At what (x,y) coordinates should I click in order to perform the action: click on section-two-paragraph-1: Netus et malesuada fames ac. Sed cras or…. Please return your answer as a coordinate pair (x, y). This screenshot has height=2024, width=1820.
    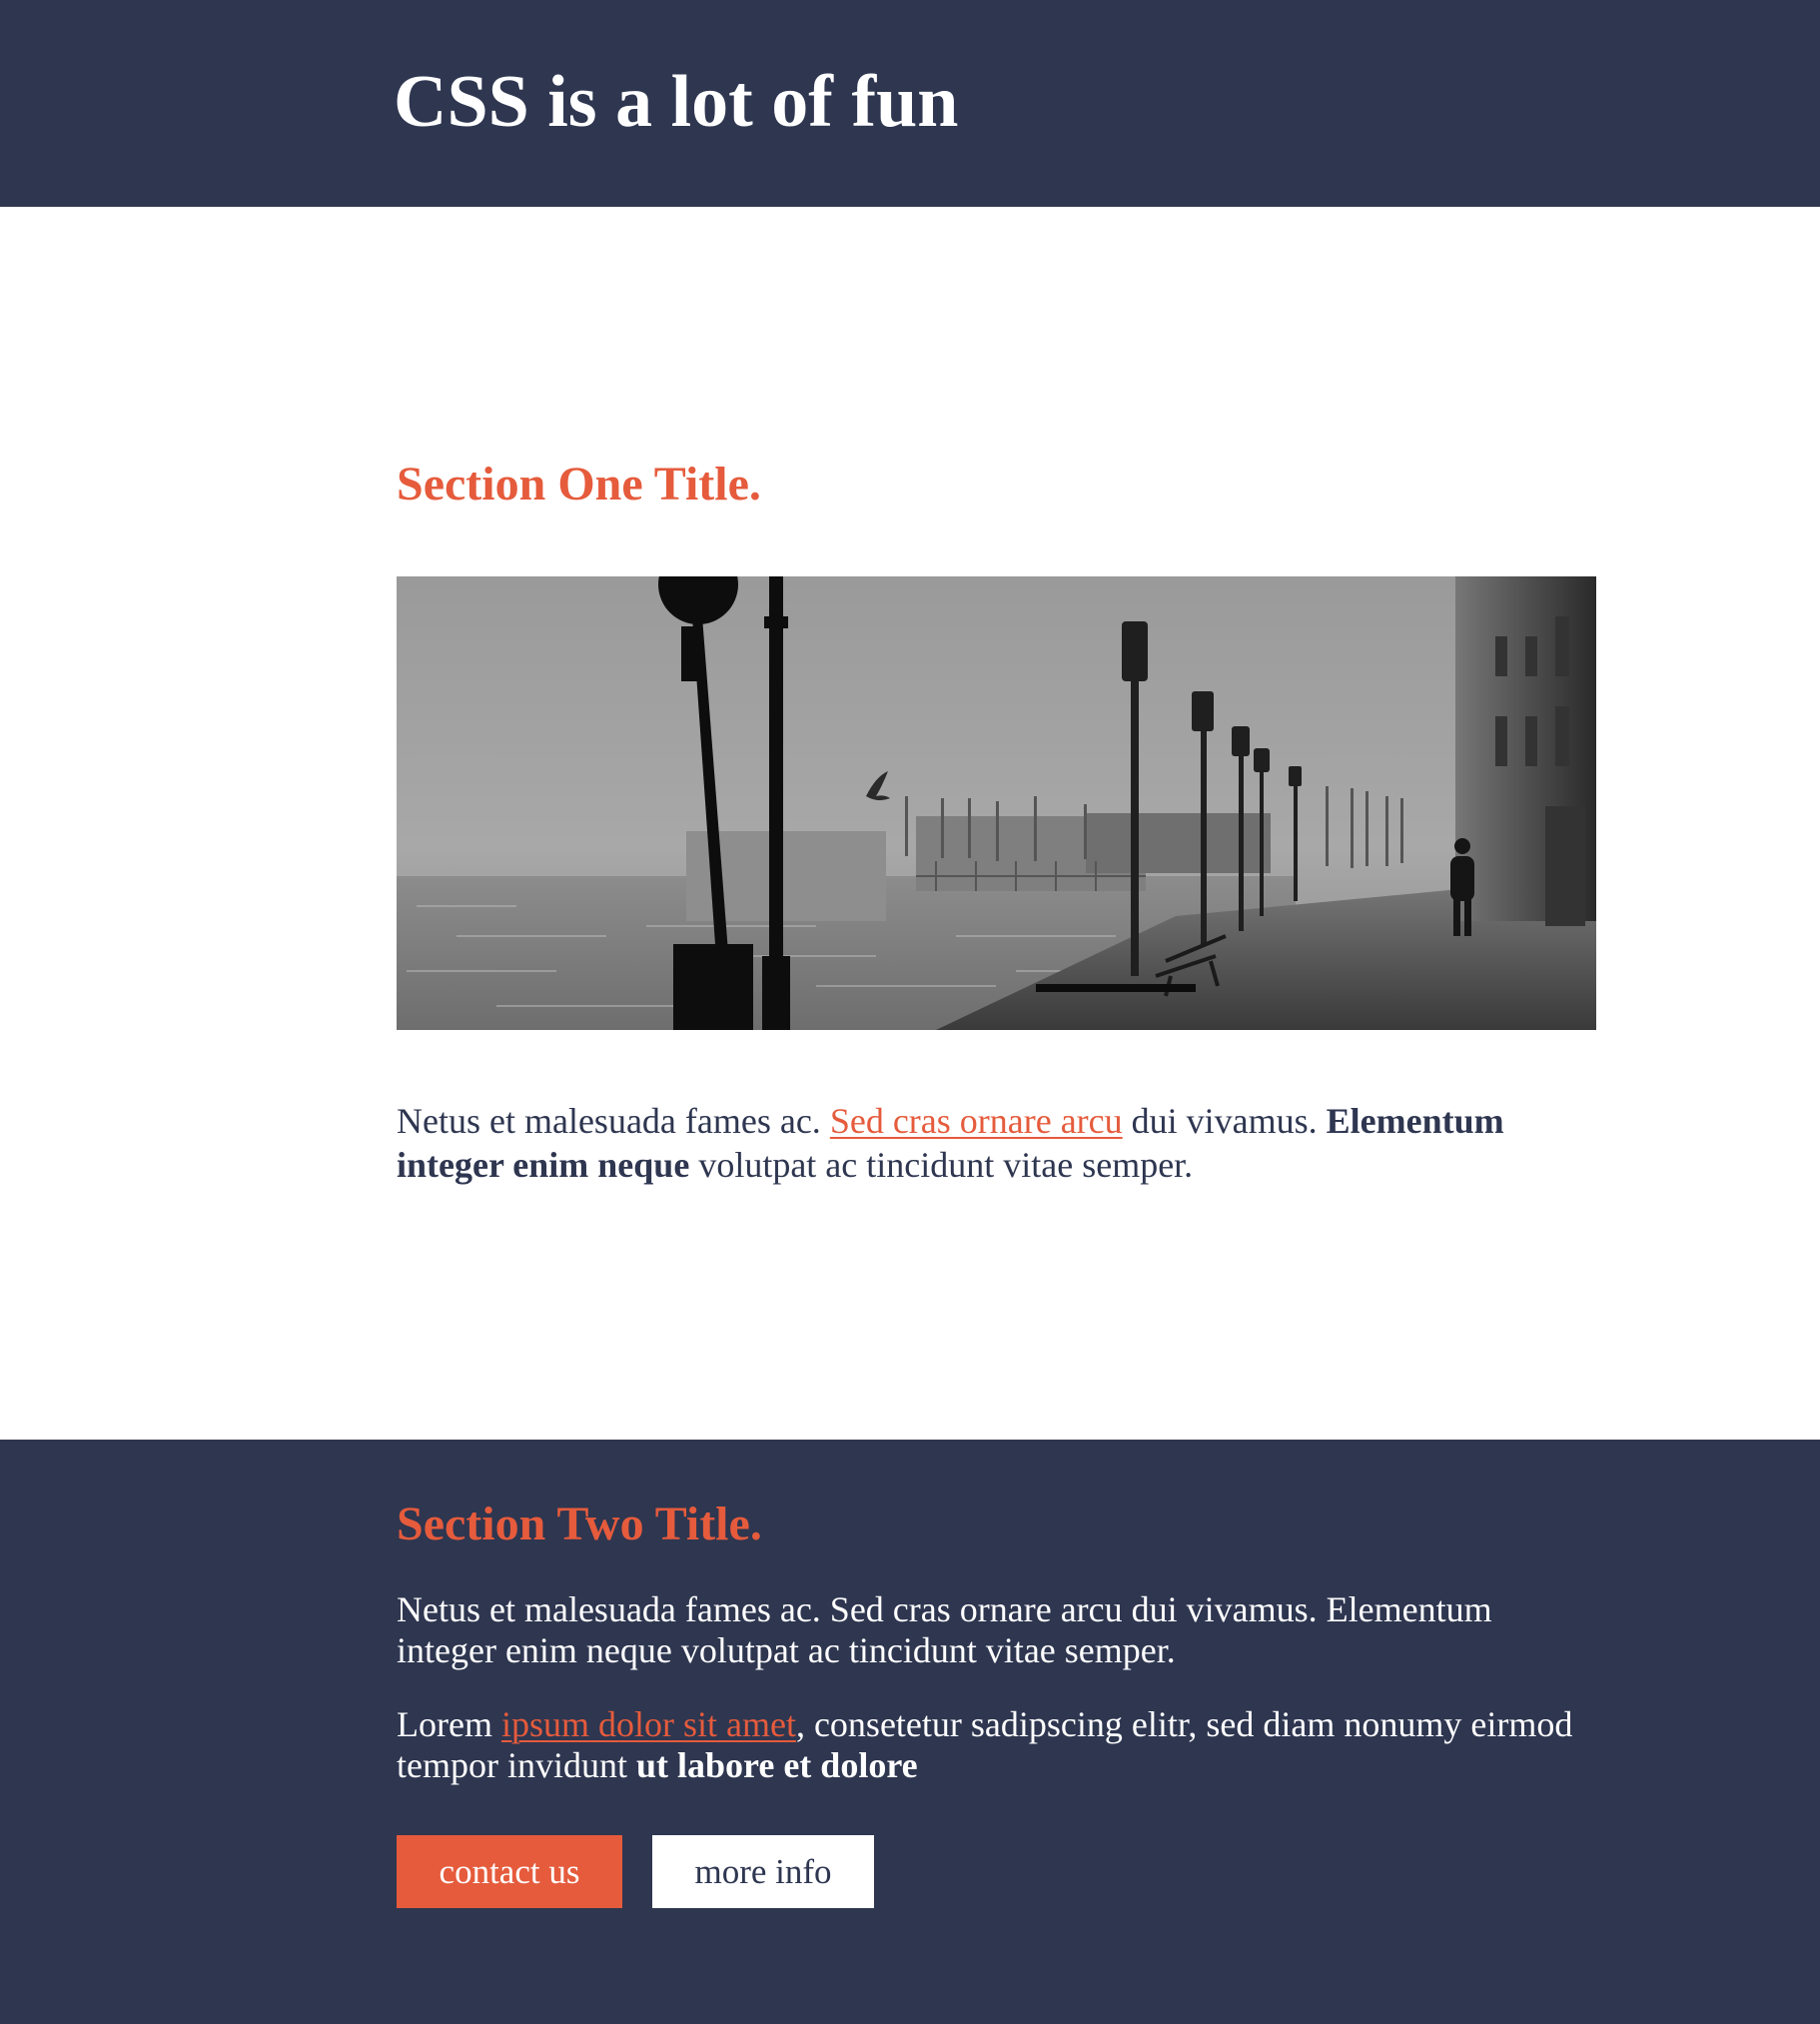
    Looking at the image, I should click on (944, 1629).